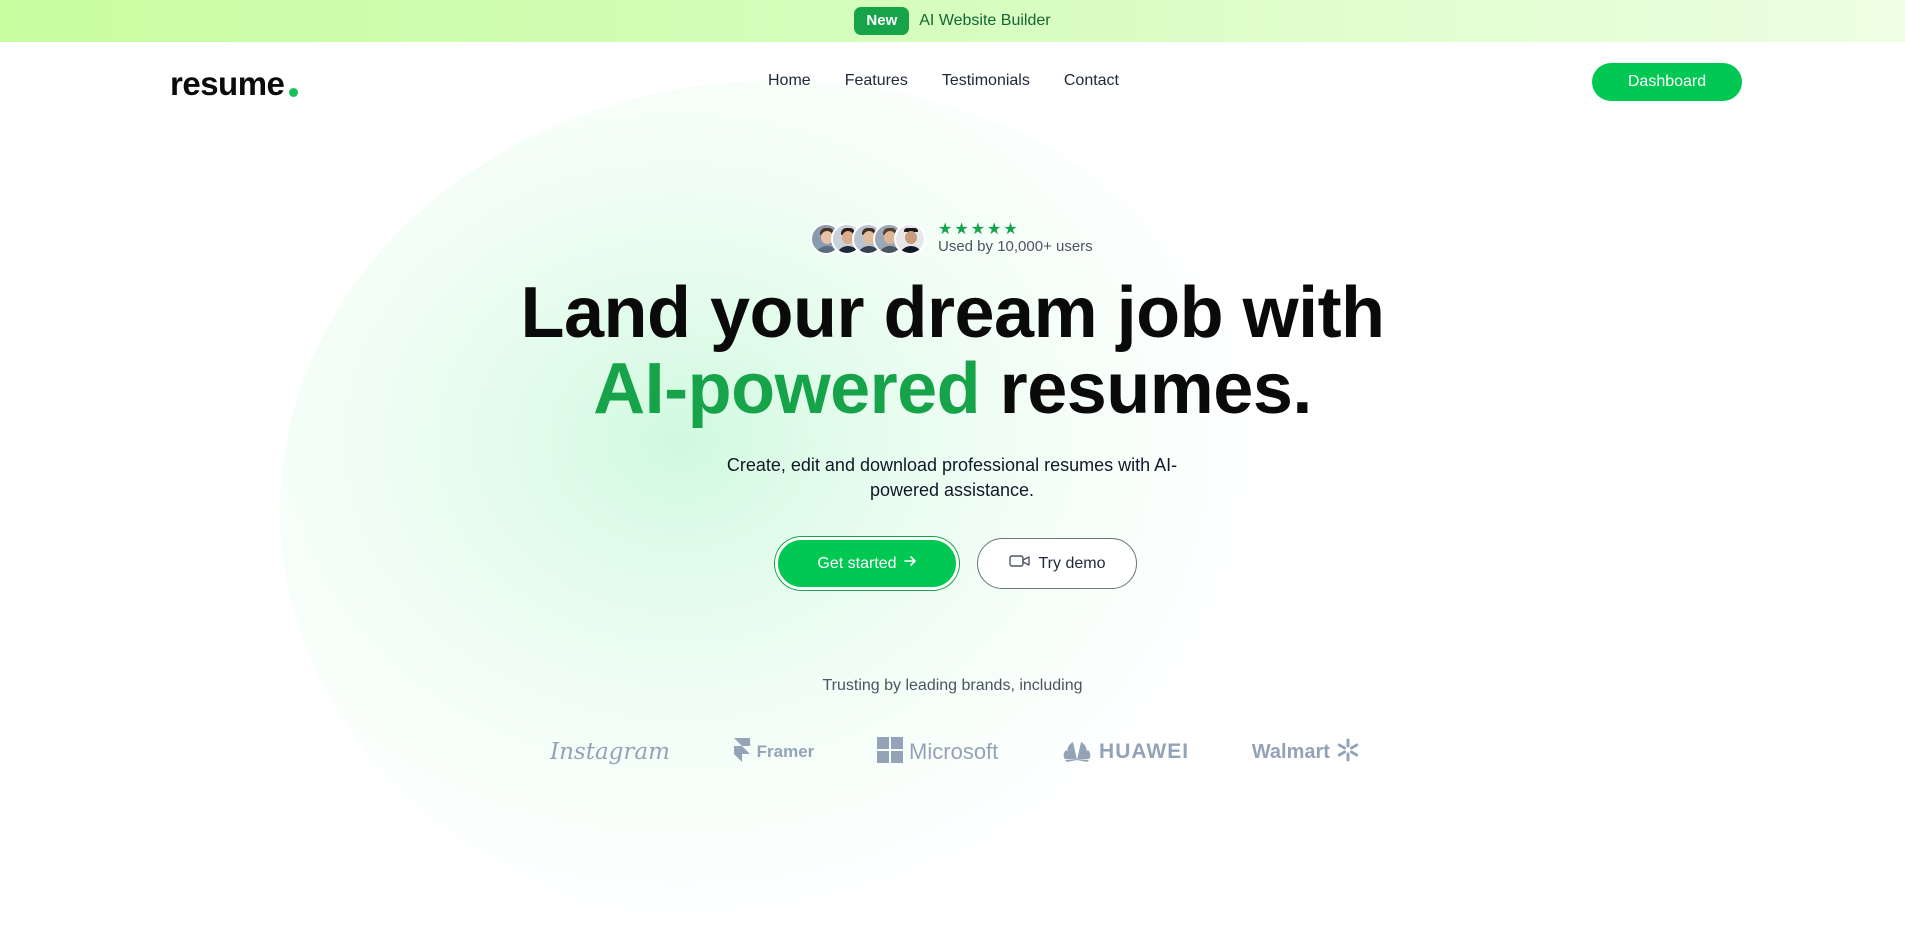 Image resolution: width=1905 pixels, height=941 pixels. I want to click on users-count-label: Used by 10,000+ users, so click(1015, 246).